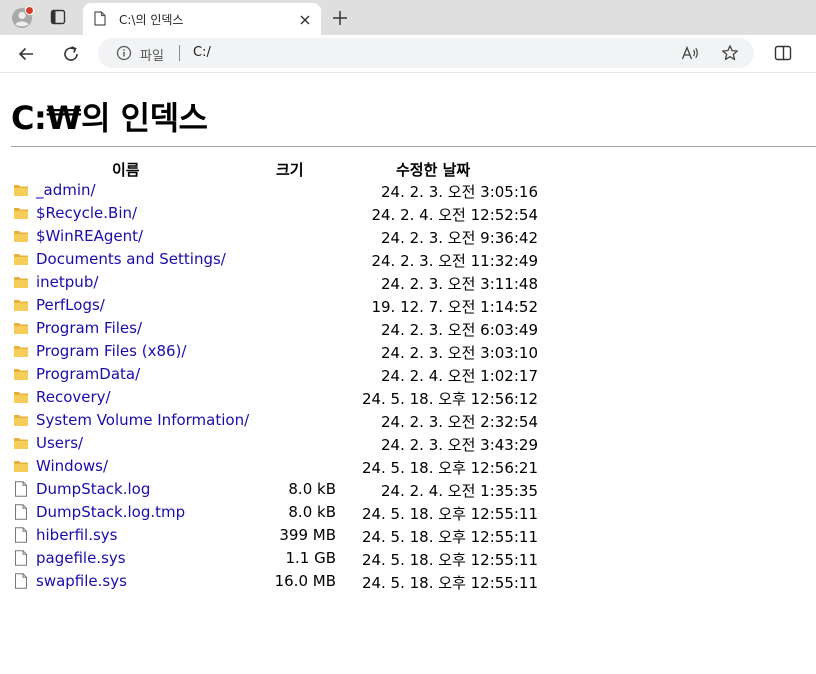  Describe the element at coordinates (459, 491) in the screenshot. I see `modified-date: 24. 2. 4. 오전 1:35:35` at that location.